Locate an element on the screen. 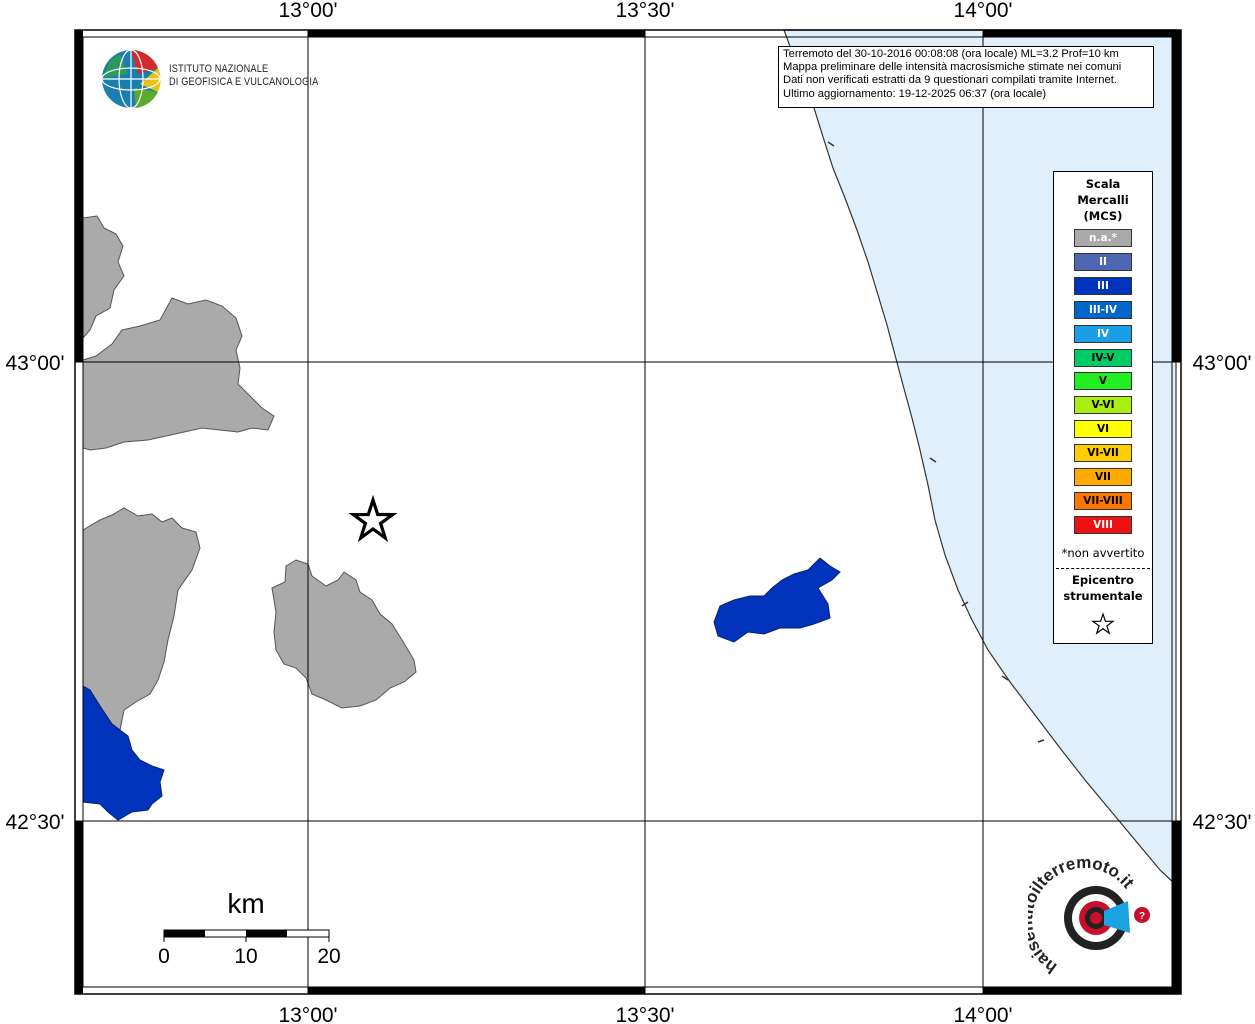 This screenshot has width=1255, height=1024. legend-item: III-IV is located at coordinates (1103, 309).